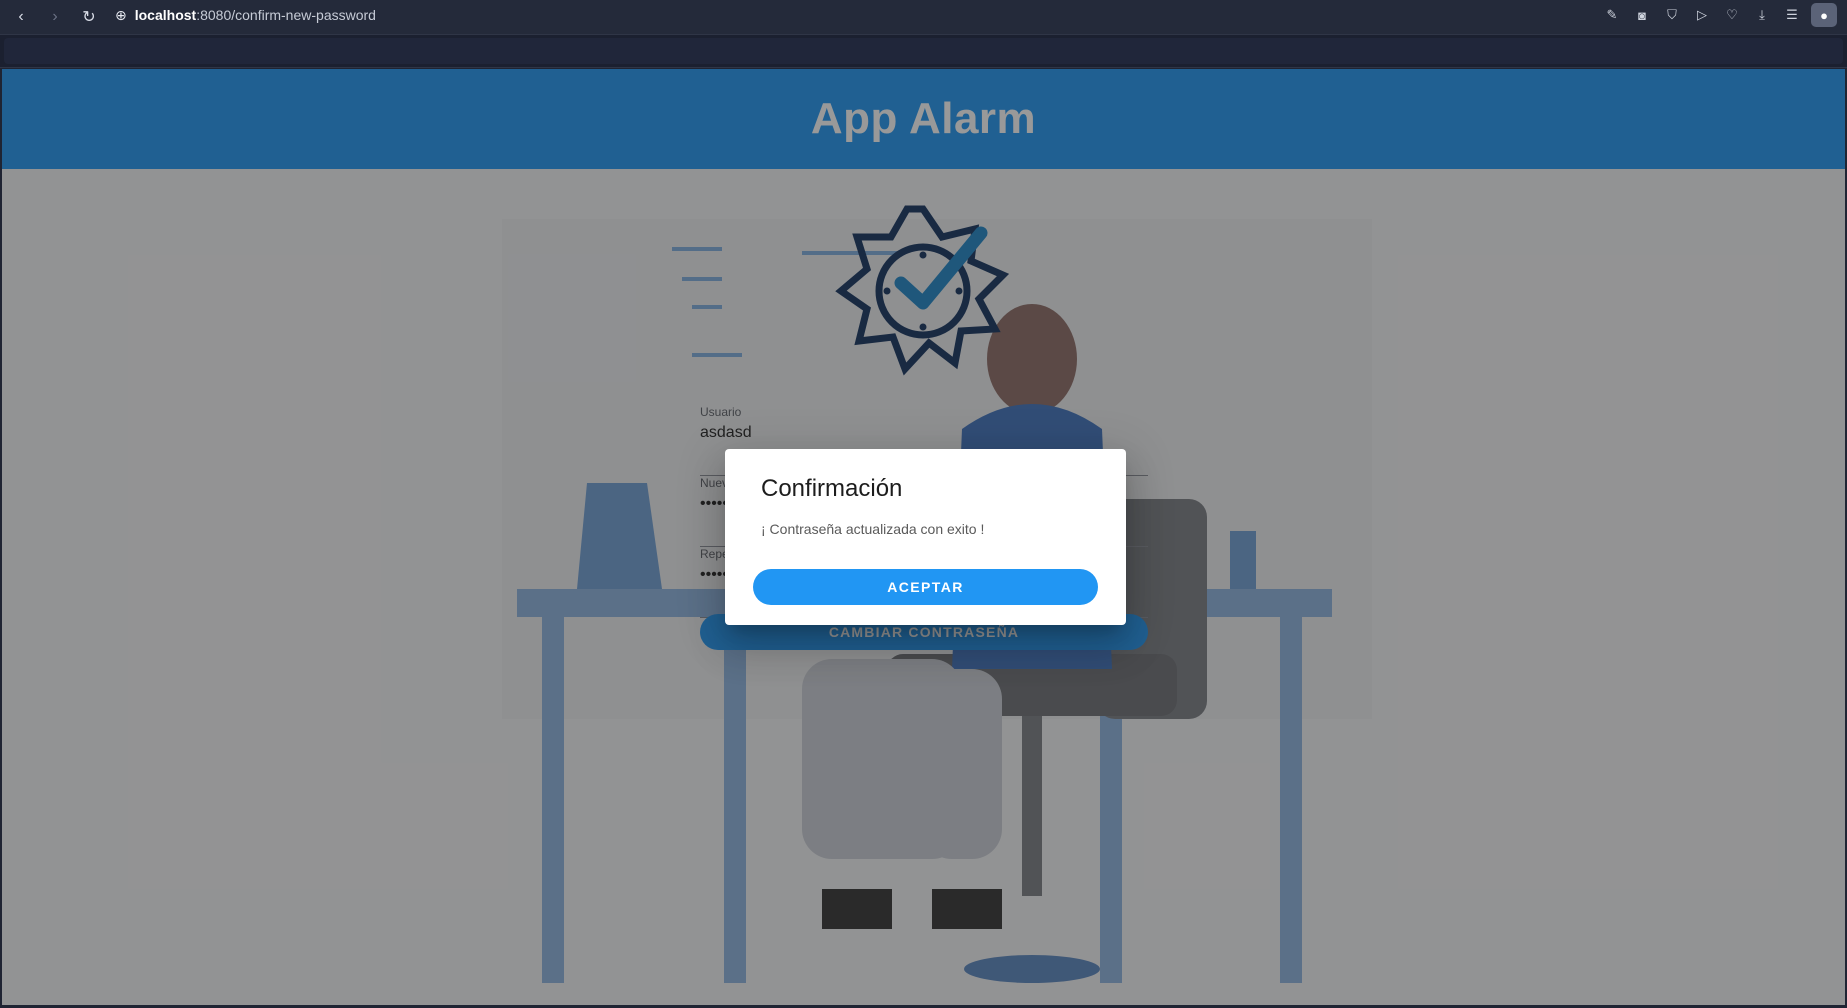 This screenshot has height=1008, width=1847. I want to click on shield-icon: ⛉, so click(1672, 15).